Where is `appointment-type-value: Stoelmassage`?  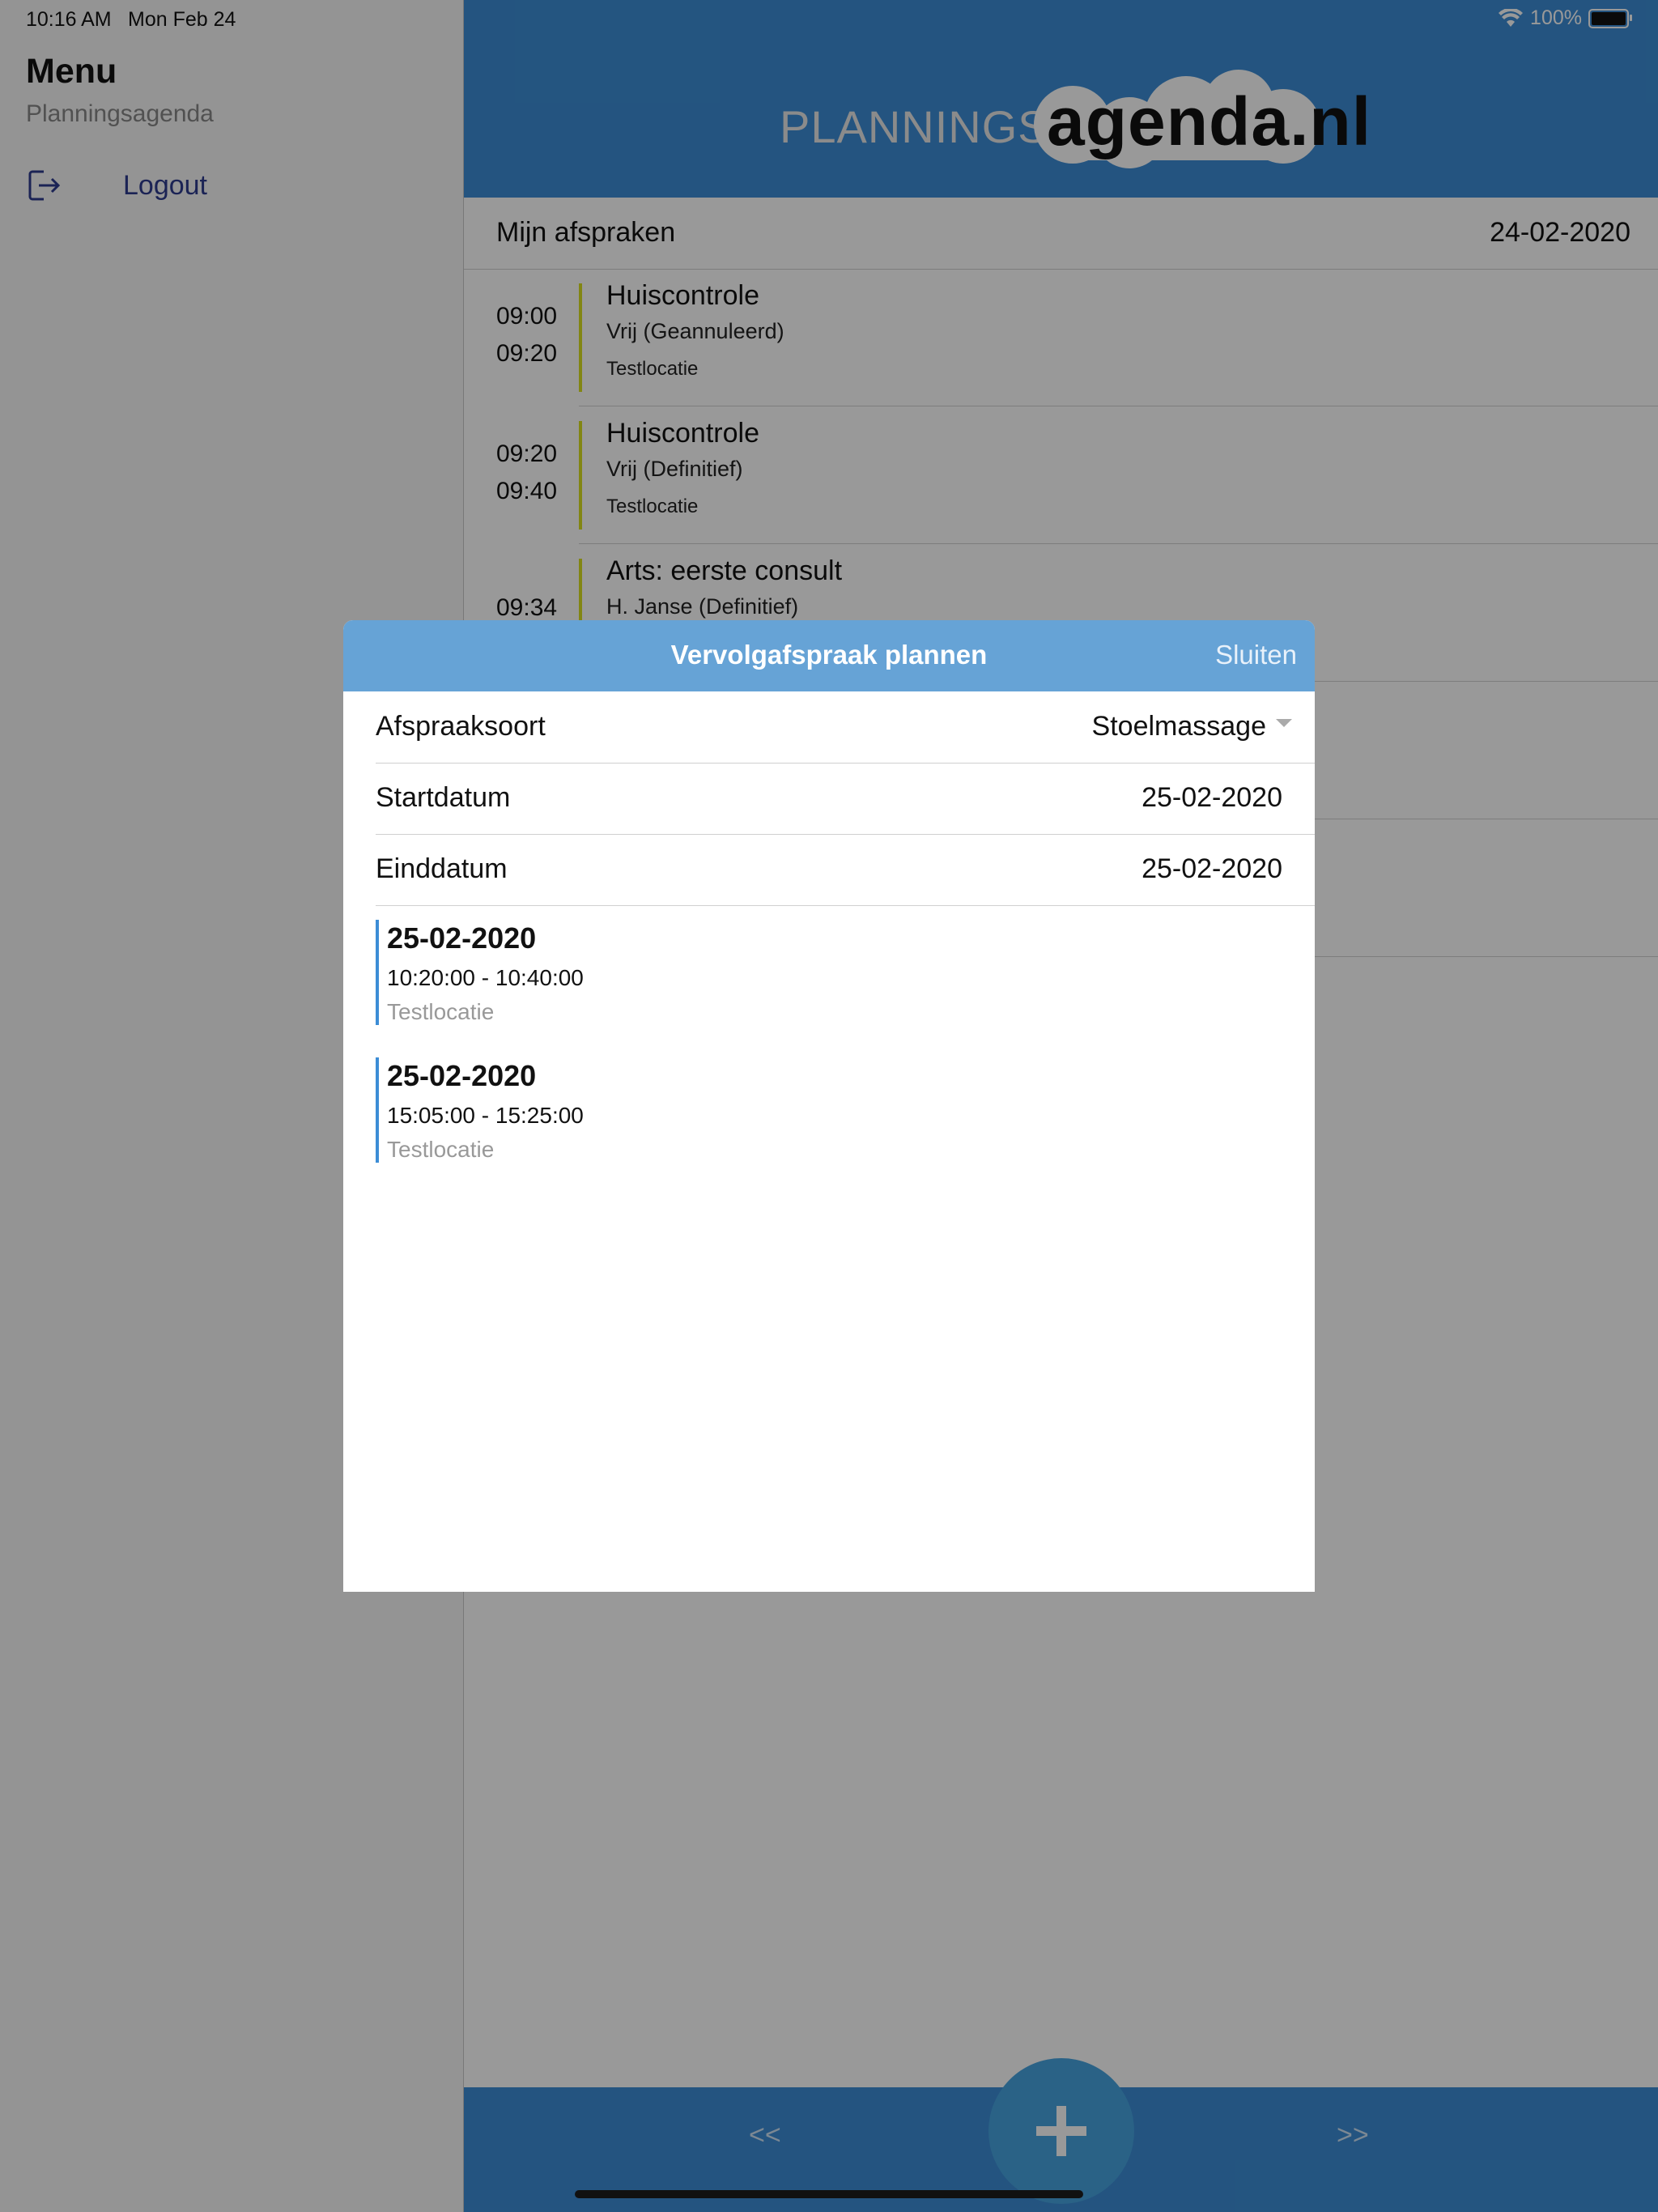
appointment-type-value: Stoelmassage is located at coordinates (1192, 727).